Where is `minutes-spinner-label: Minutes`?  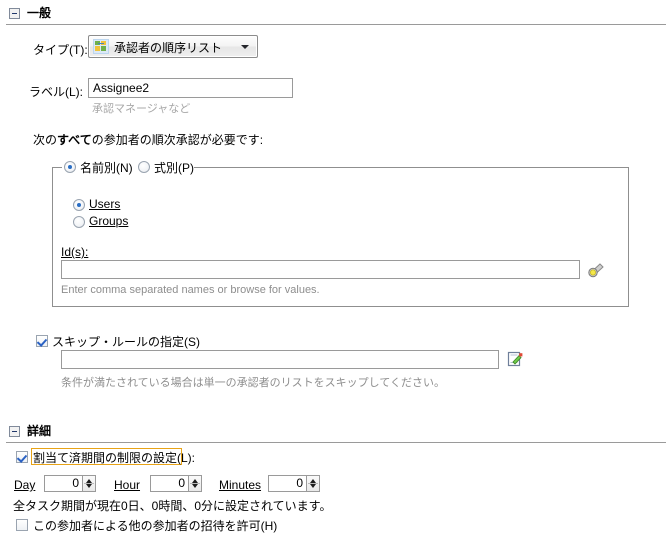
minutes-spinner-label: Minutes is located at coordinates (240, 485).